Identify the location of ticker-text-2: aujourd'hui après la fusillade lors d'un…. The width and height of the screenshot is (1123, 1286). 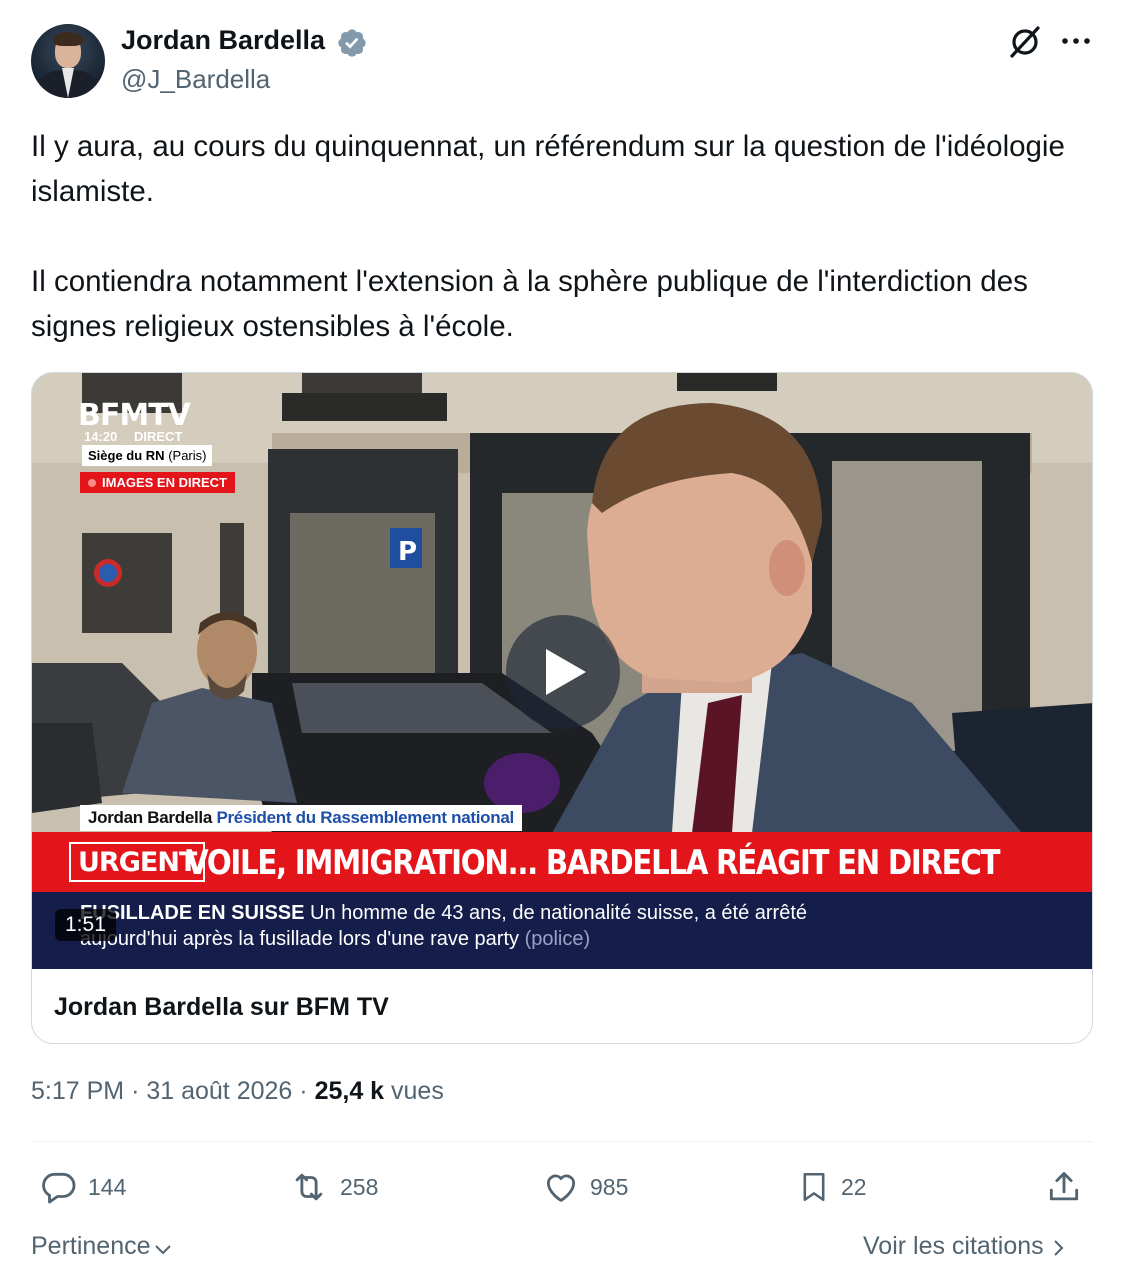
(300, 939).